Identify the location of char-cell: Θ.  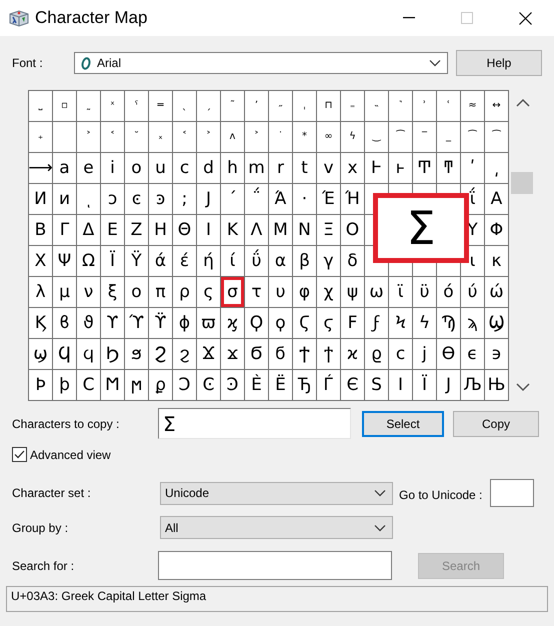
(185, 230).